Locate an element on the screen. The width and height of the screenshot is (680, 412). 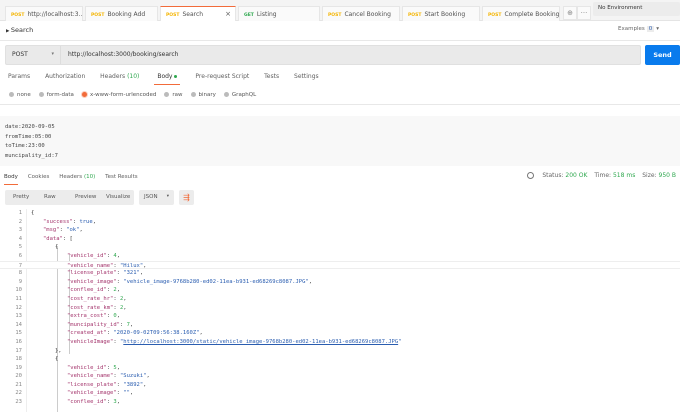
response-headers-count: (10) is located at coordinates (89, 177).